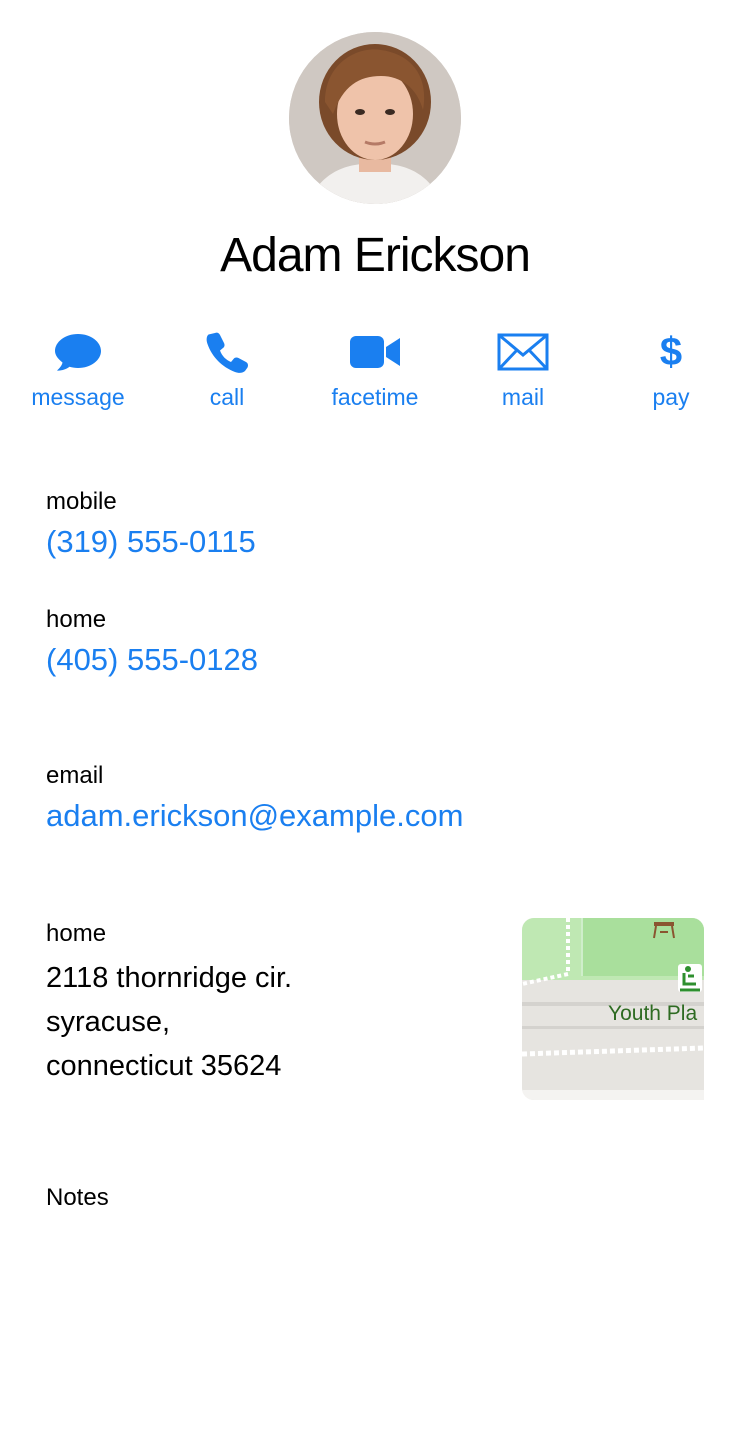 This screenshot has width=750, height=1448. What do you see at coordinates (523, 397) in the screenshot?
I see `action-label: mail` at bounding box center [523, 397].